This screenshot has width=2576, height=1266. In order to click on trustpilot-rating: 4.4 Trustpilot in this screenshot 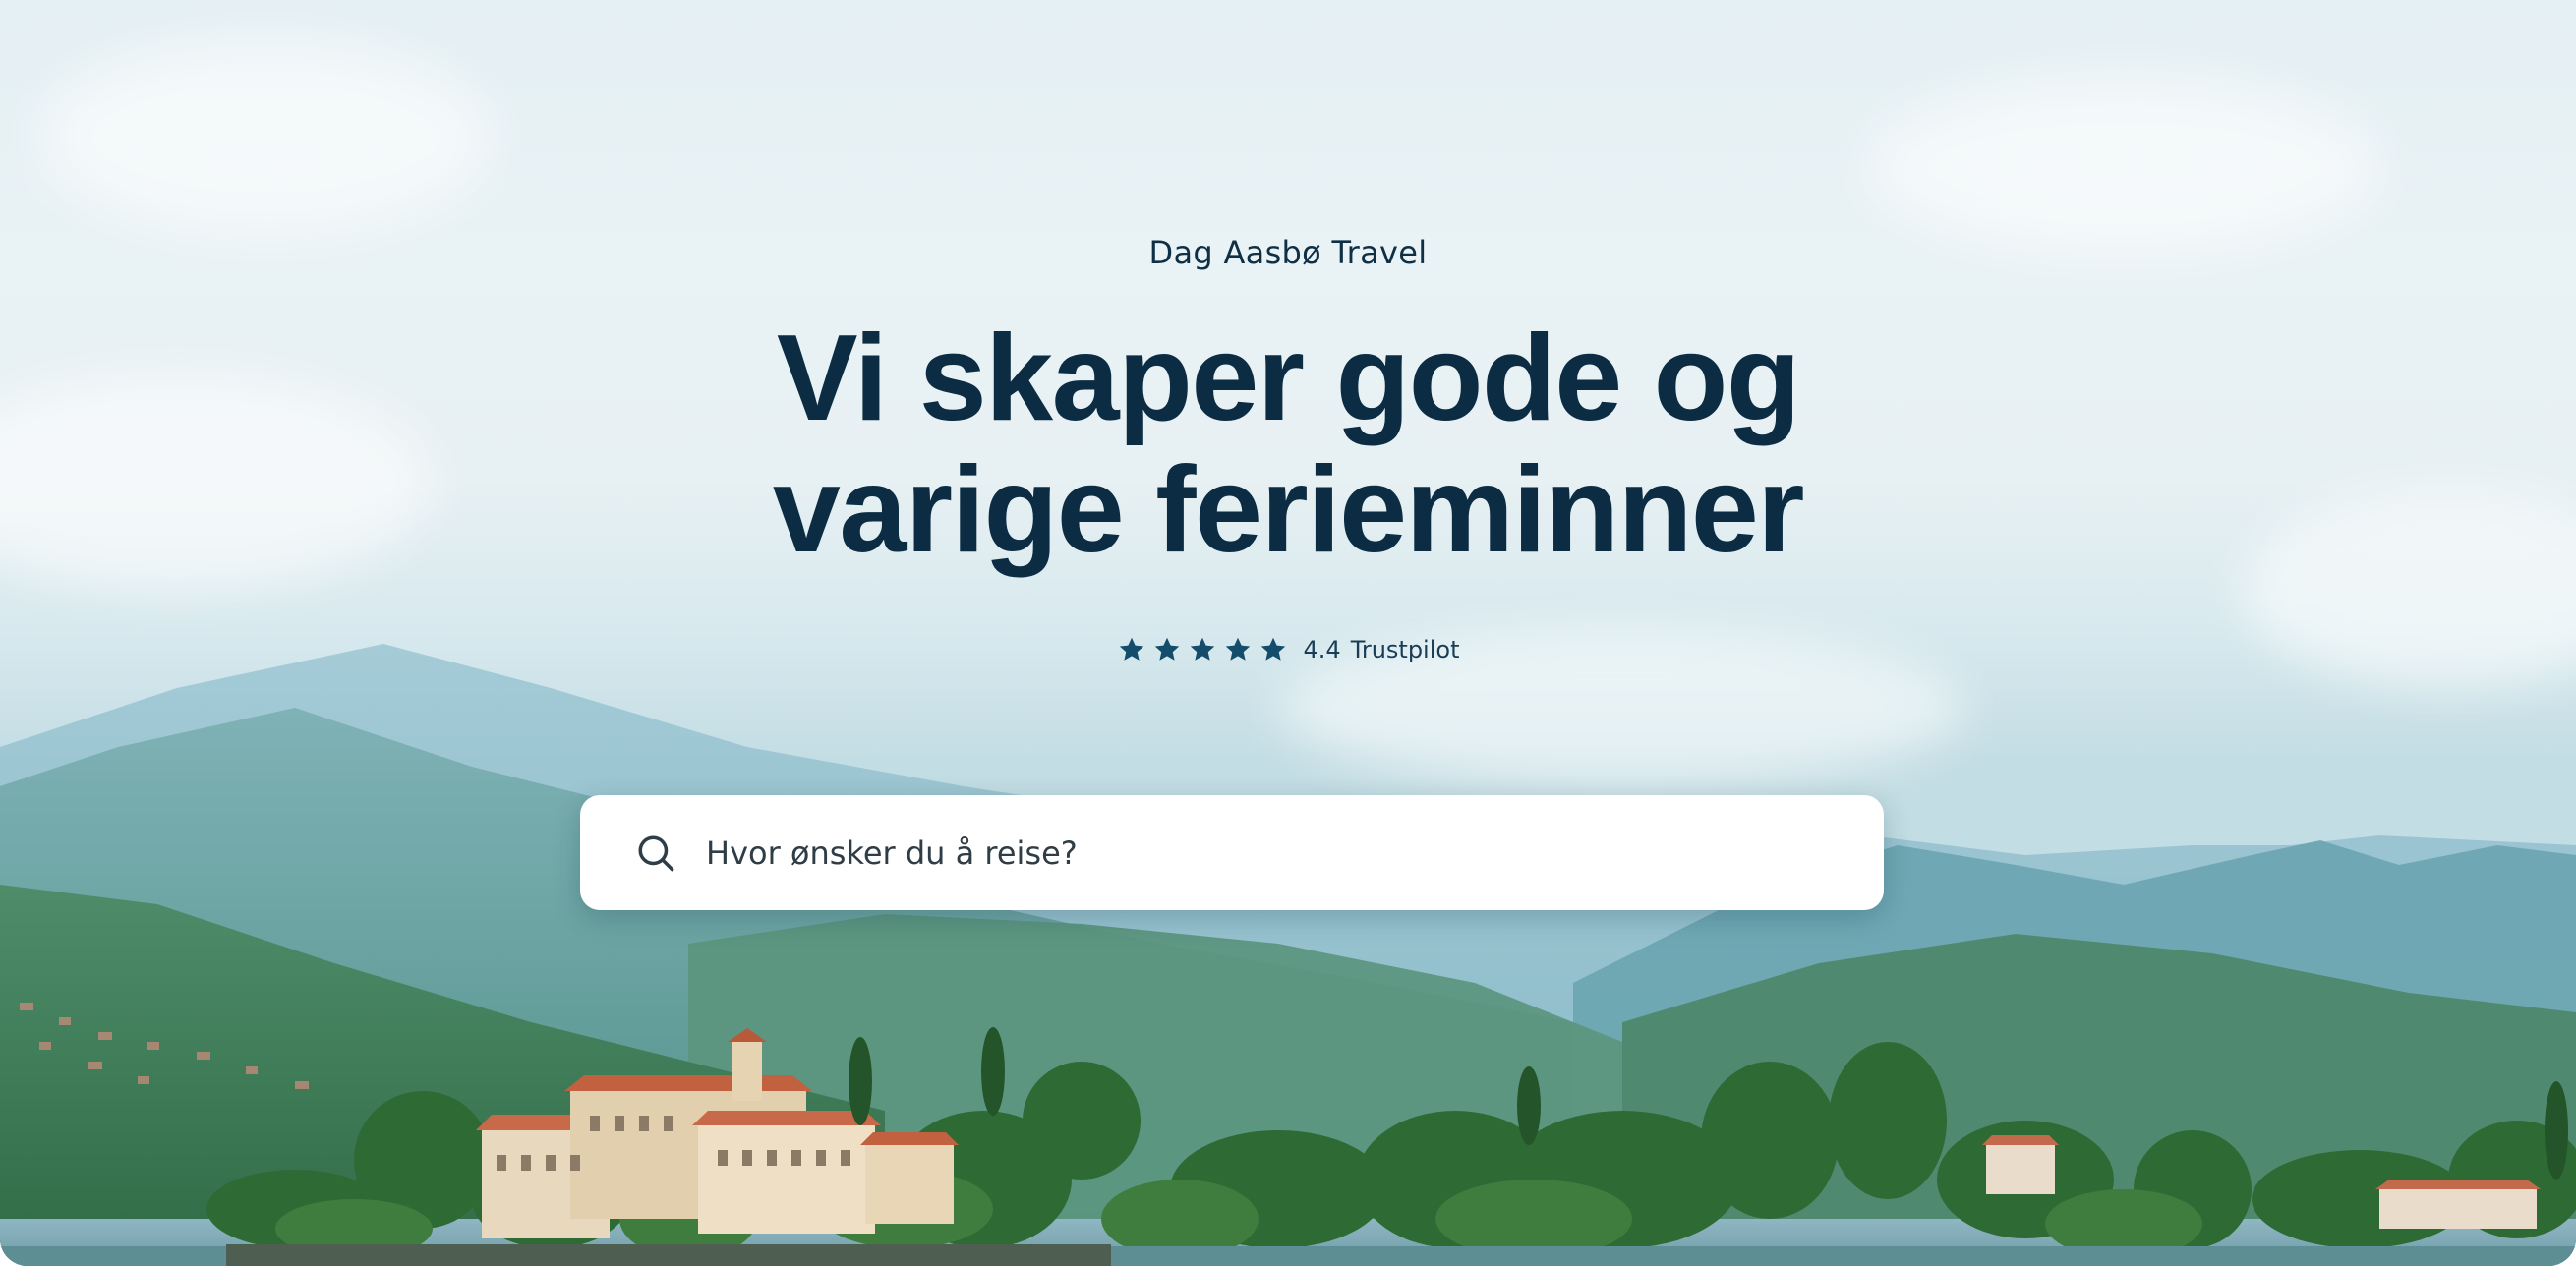, I will do `click(1288, 649)`.